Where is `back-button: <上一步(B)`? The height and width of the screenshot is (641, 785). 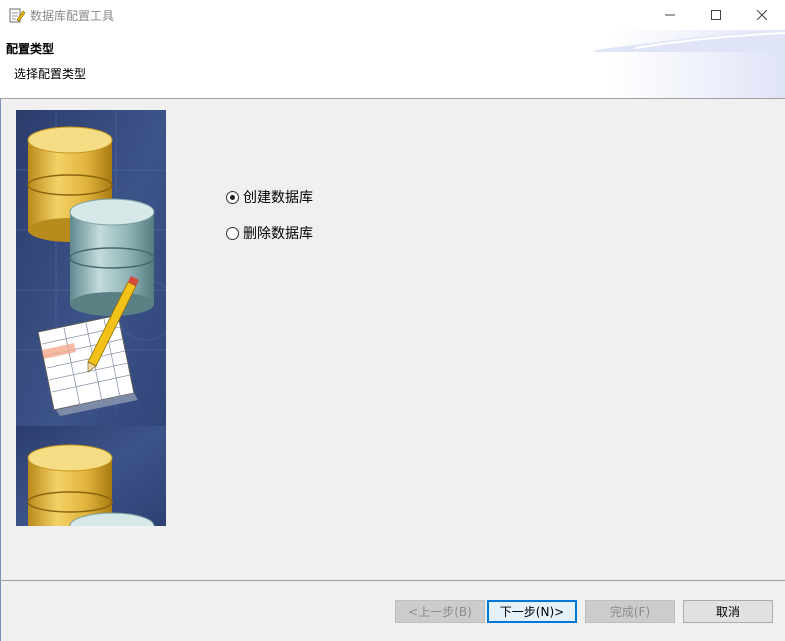
back-button: <上一步(B) is located at coordinates (440, 611).